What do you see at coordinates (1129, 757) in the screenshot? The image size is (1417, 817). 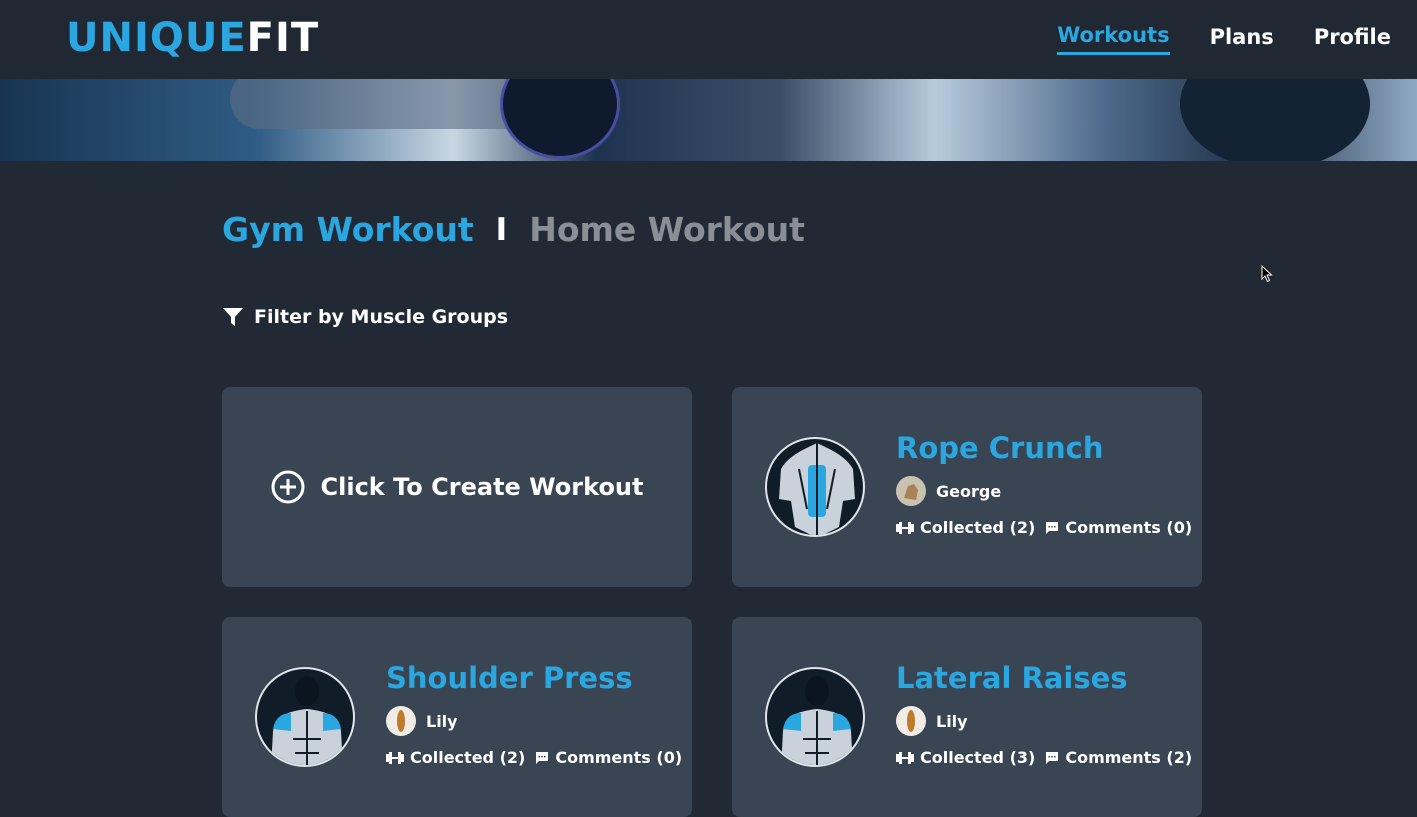 I see `comments-count: Comments (2)` at bounding box center [1129, 757].